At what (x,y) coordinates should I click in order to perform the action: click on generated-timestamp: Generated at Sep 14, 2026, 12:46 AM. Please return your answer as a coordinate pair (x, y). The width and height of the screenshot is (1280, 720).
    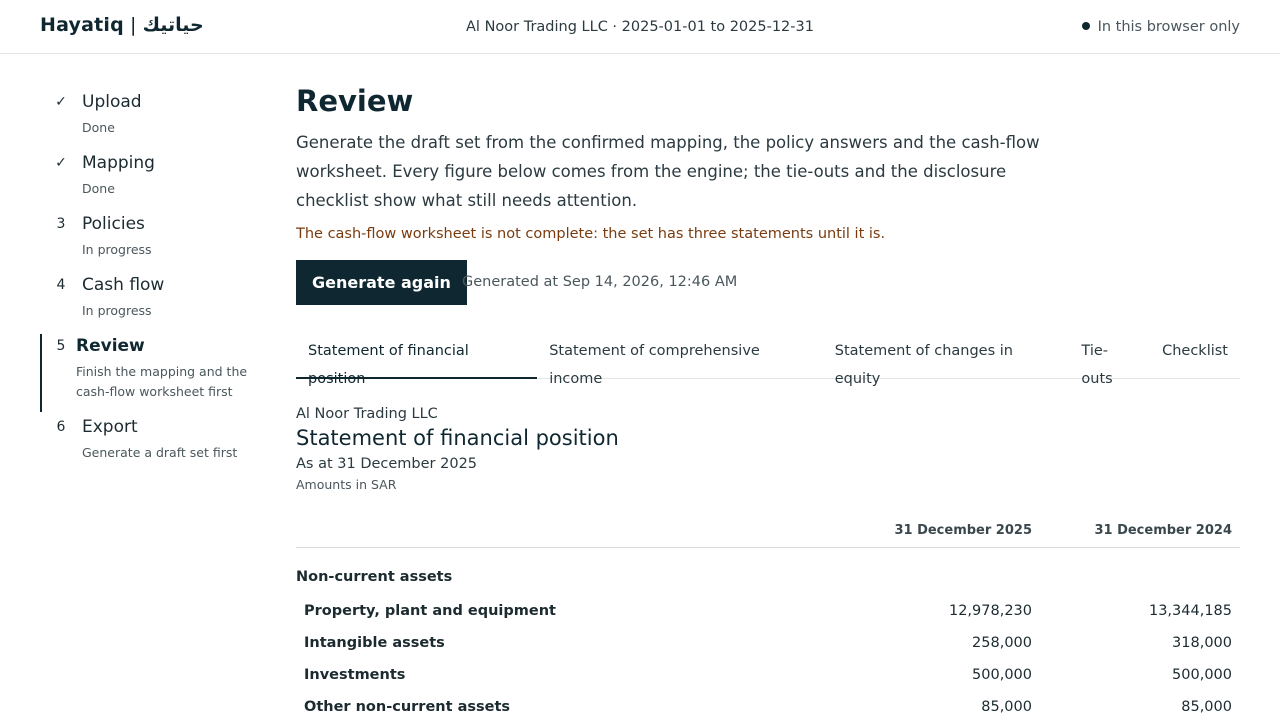
    Looking at the image, I should click on (600, 282).